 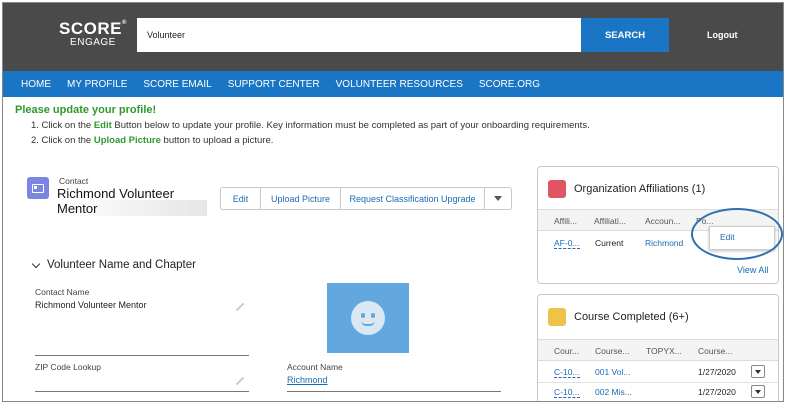 What do you see at coordinates (93, 42) in the screenshot?
I see `logo-subtext: ENGAGE` at bounding box center [93, 42].